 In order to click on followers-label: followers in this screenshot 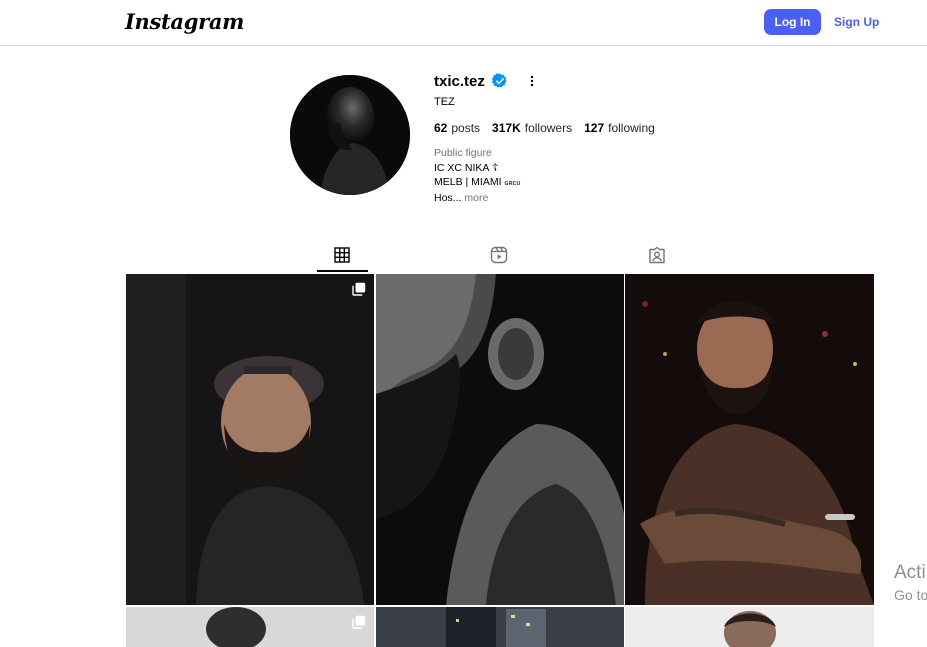, I will do `click(548, 128)`.